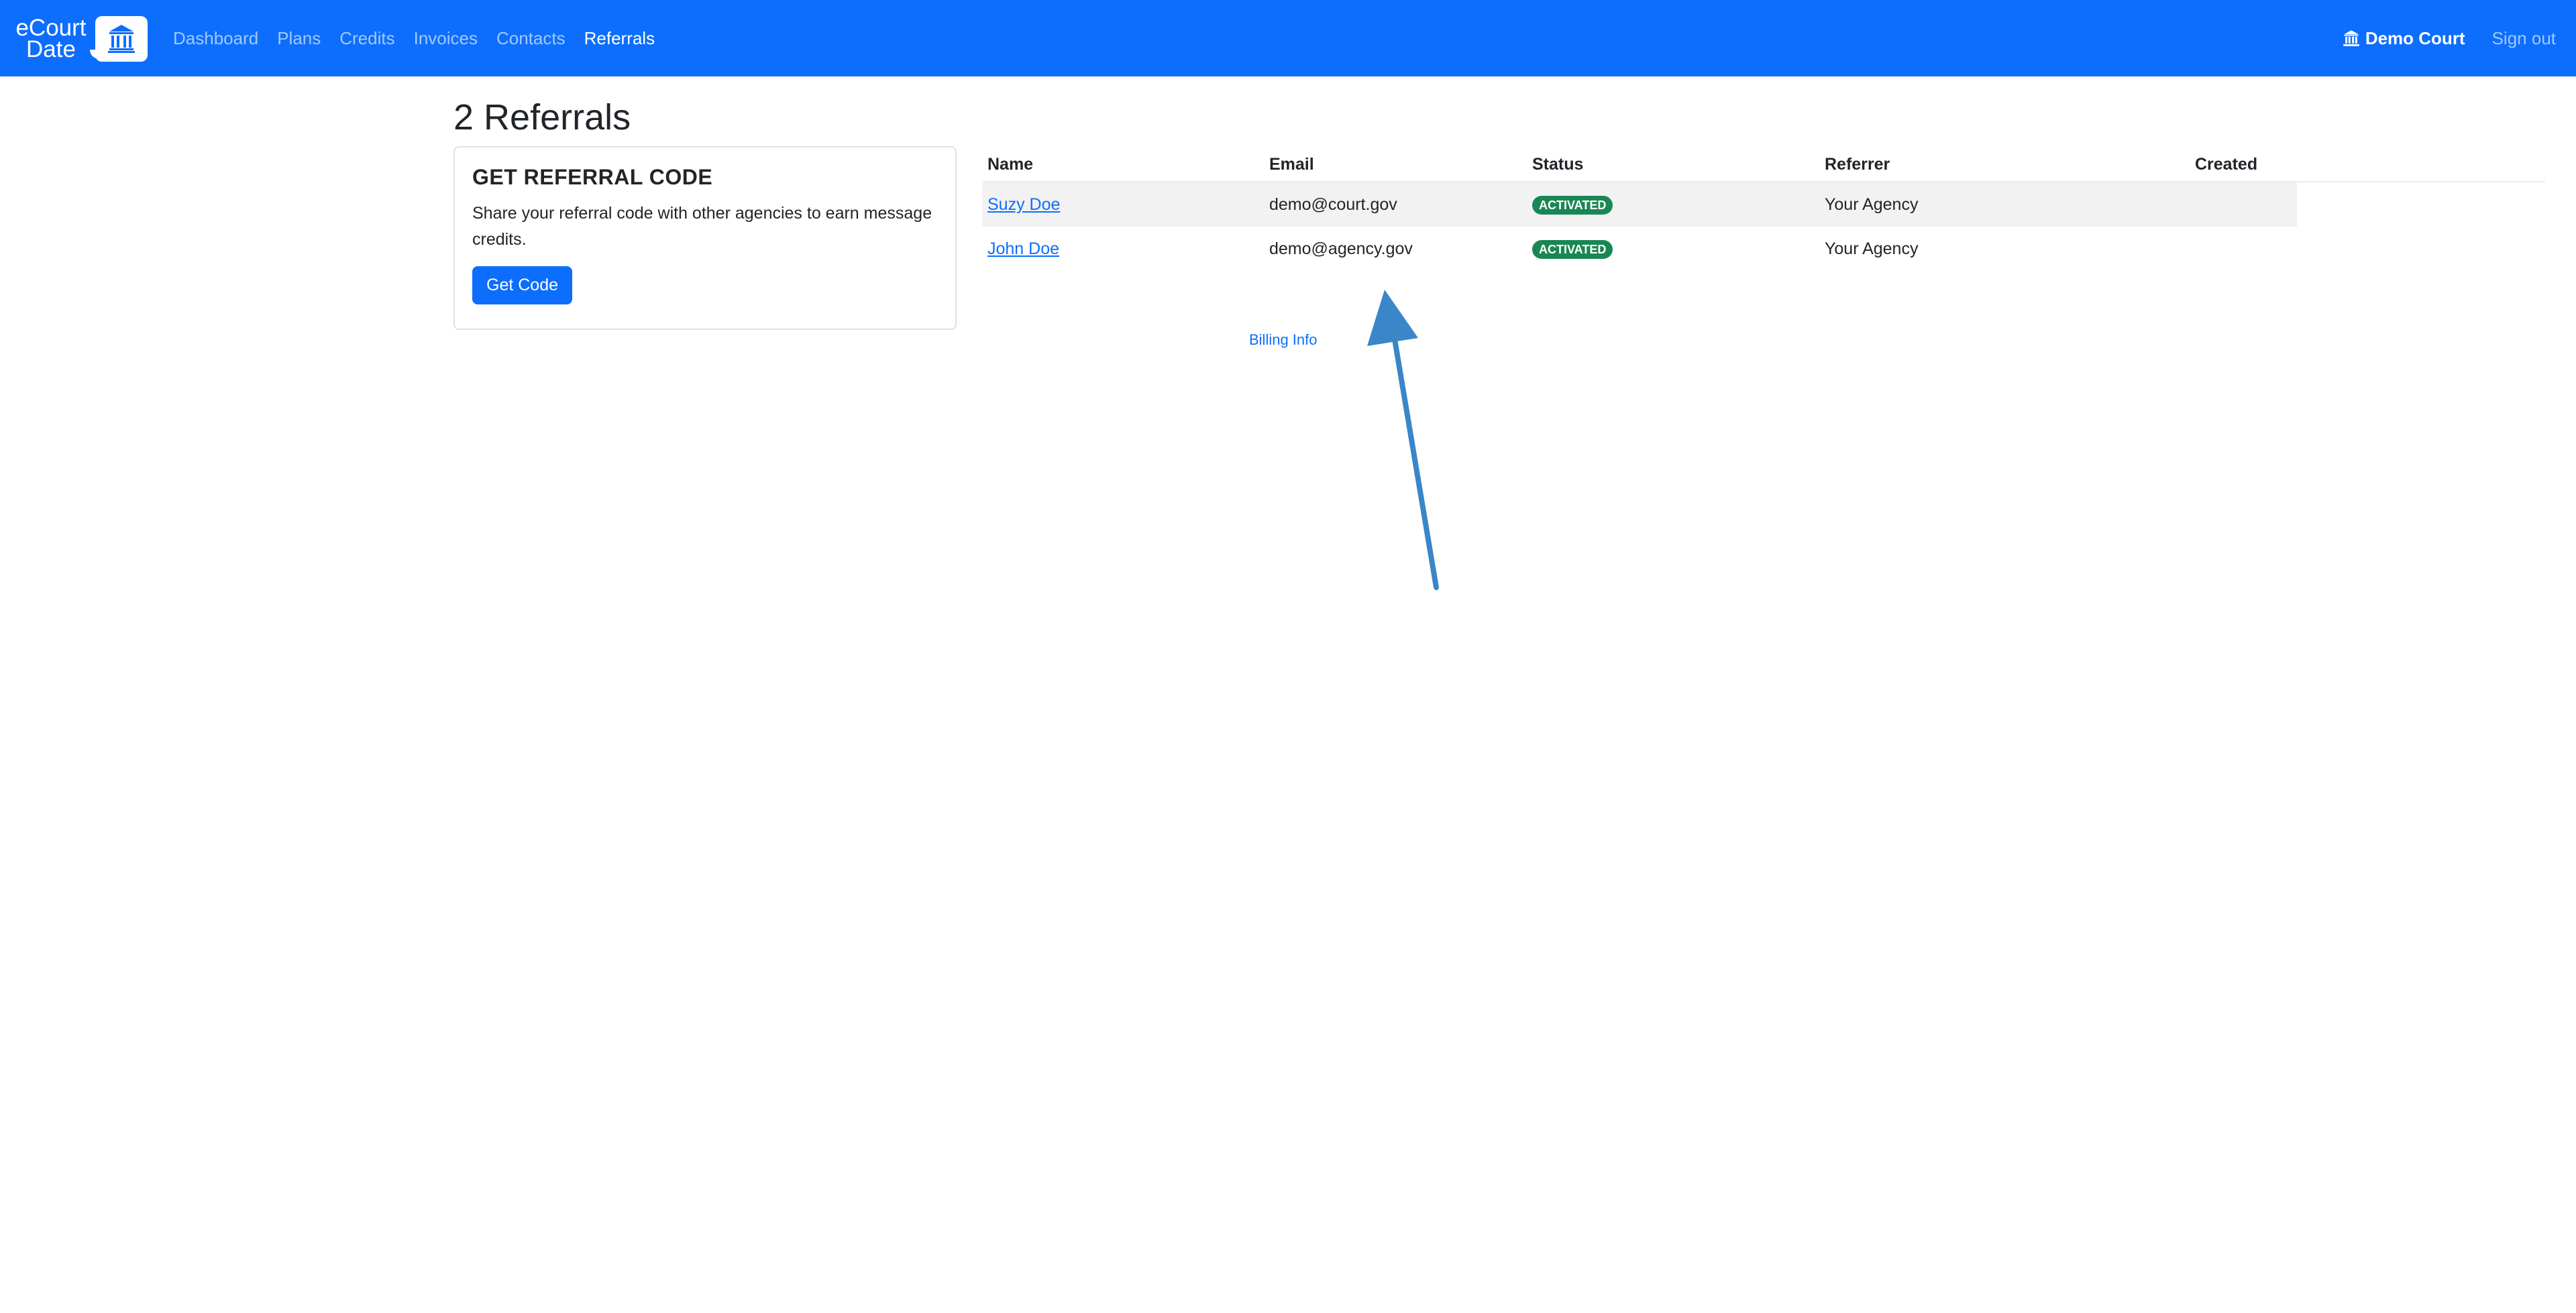 The height and width of the screenshot is (1313, 2576). I want to click on name-cell: John Doe, so click(1023, 249).